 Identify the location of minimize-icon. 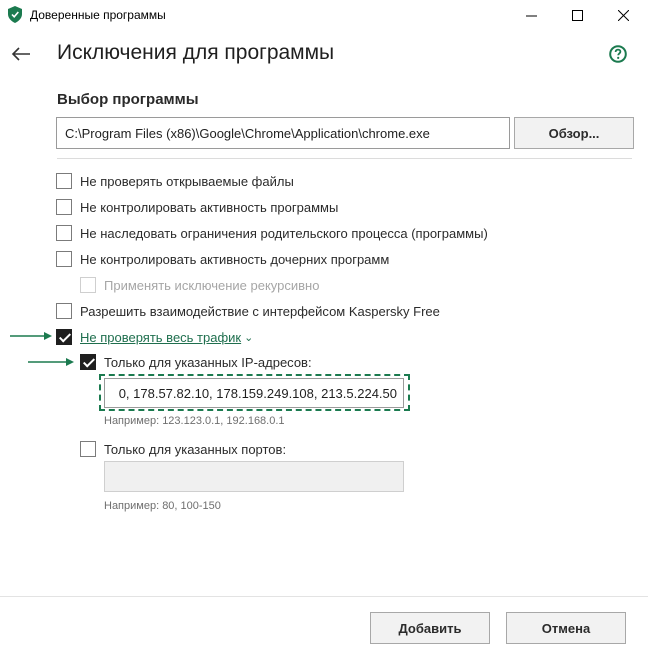
(531, 15).